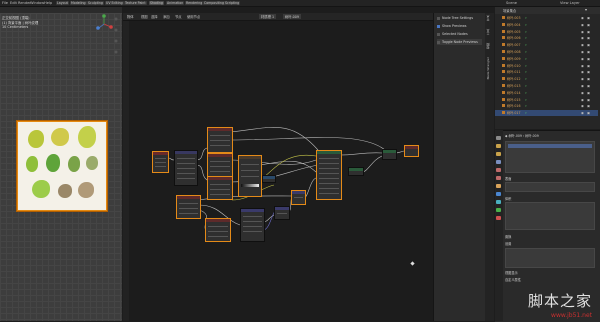 The width and height of the screenshot is (600, 322). Describe the element at coordinates (508, 198) in the screenshot. I see `volume-section-header: 体积` at that location.